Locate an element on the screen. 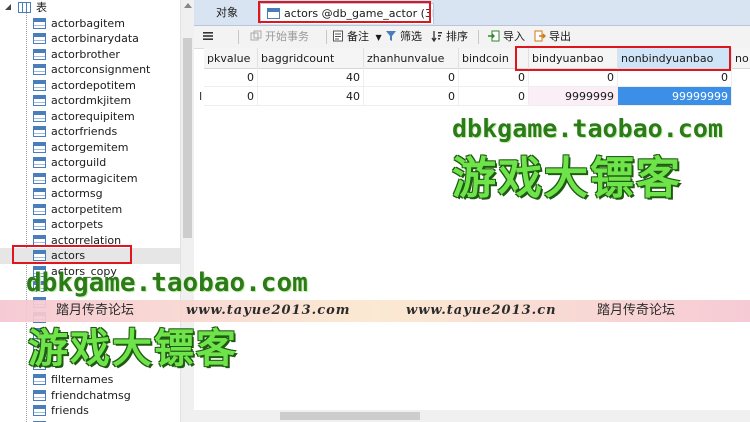 The image size is (750, 422). tree-item: actorfriends is located at coordinates (90, 132).